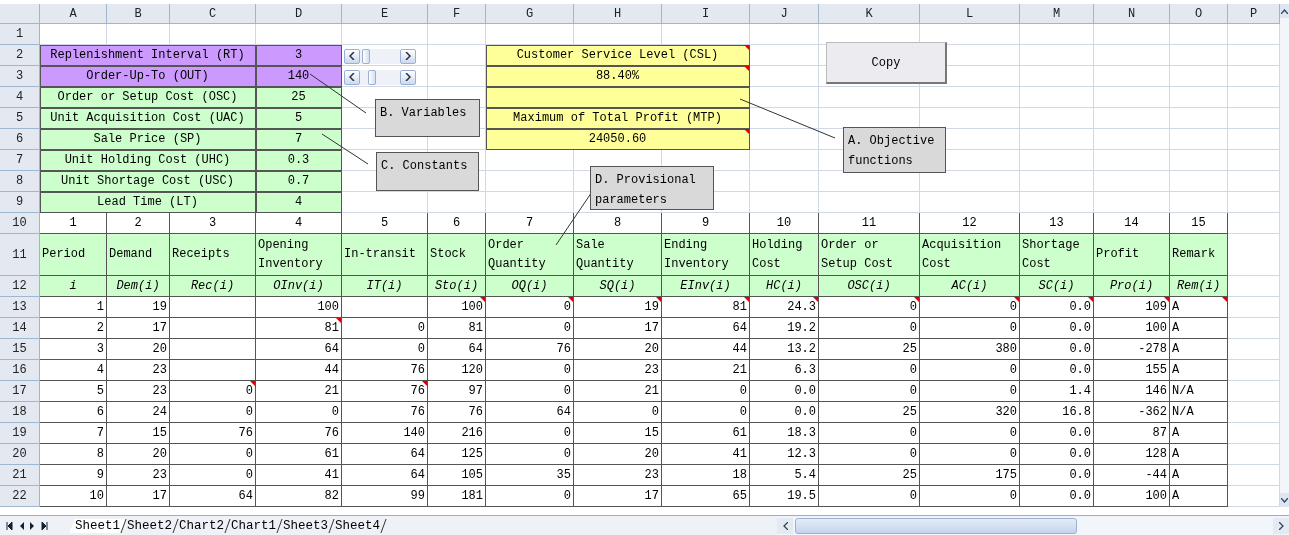 Image resolution: width=1289 pixels, height=535 pixels. What do you see at coordinates (32, 526) in the screenshot?
I see `next-sheet-icon` at bounding box center [32, 526].